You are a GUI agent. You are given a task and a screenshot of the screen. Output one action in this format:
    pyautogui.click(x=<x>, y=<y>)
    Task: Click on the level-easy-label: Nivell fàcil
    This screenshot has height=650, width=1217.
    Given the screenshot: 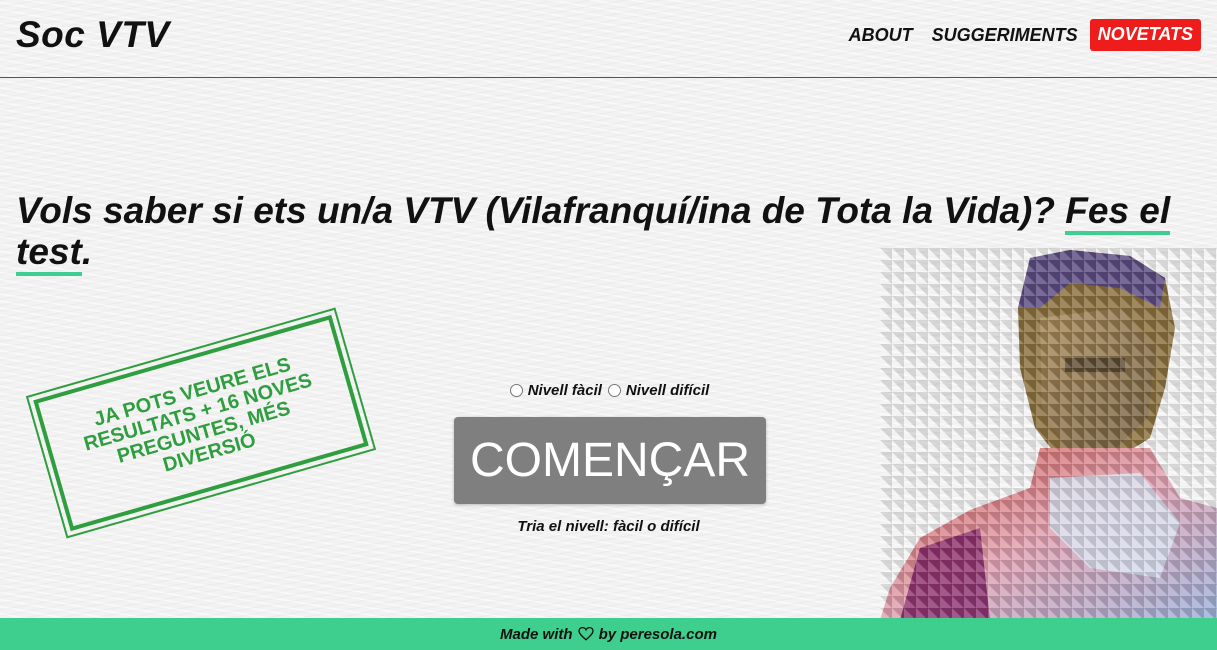 What is the action you would take?
    pyautogui.click(x=564, y=390)
    